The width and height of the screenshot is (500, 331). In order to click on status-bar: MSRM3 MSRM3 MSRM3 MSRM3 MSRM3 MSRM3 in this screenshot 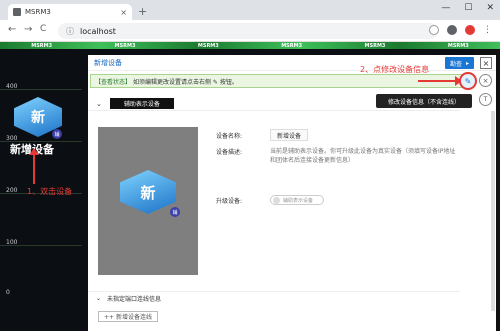, I will do `click(250, 45)`.